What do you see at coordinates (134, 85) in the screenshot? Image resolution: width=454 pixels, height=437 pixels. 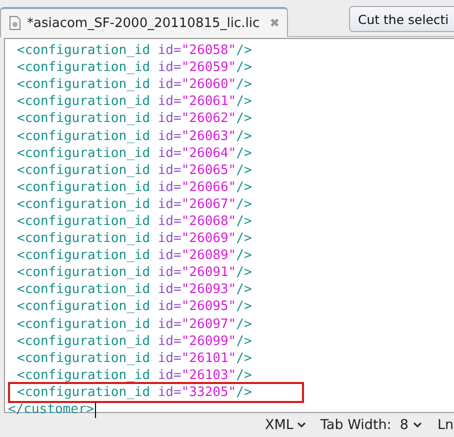 I see `code-line: <configuration_id id="26060"/>` at bounding box center [134, 85].